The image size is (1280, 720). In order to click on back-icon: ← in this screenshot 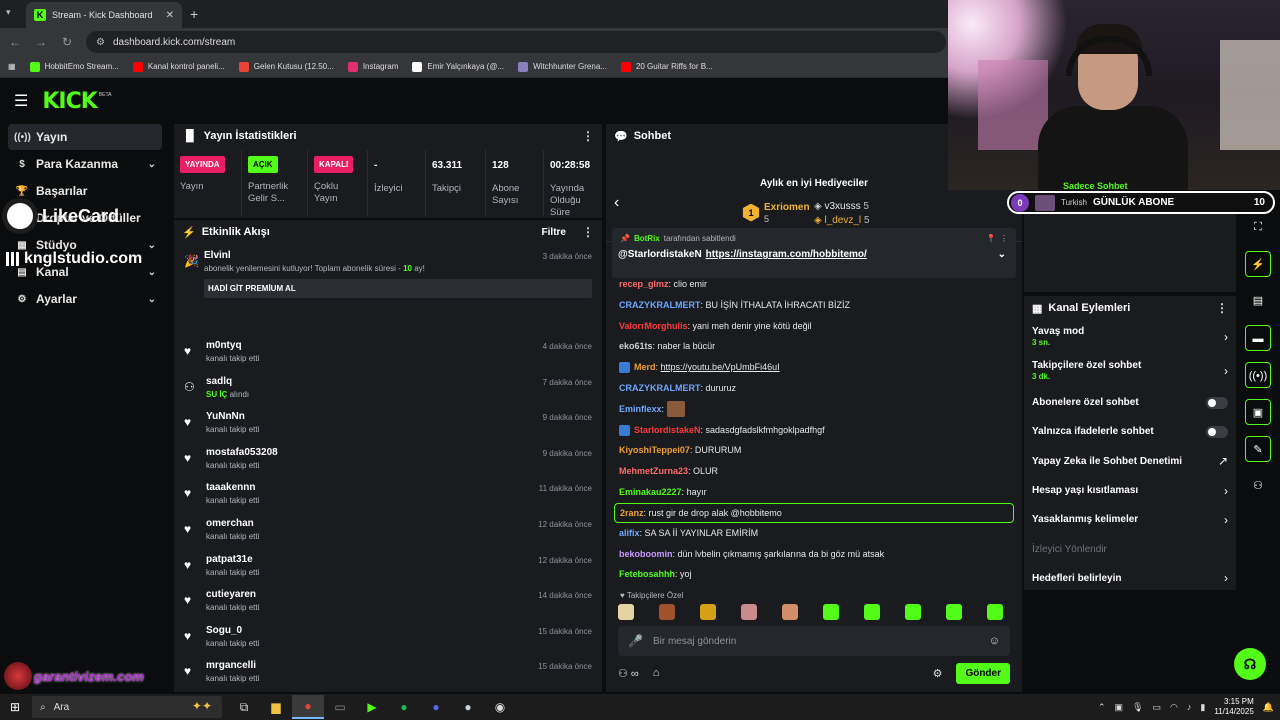, I will do `click(15, 42)`.